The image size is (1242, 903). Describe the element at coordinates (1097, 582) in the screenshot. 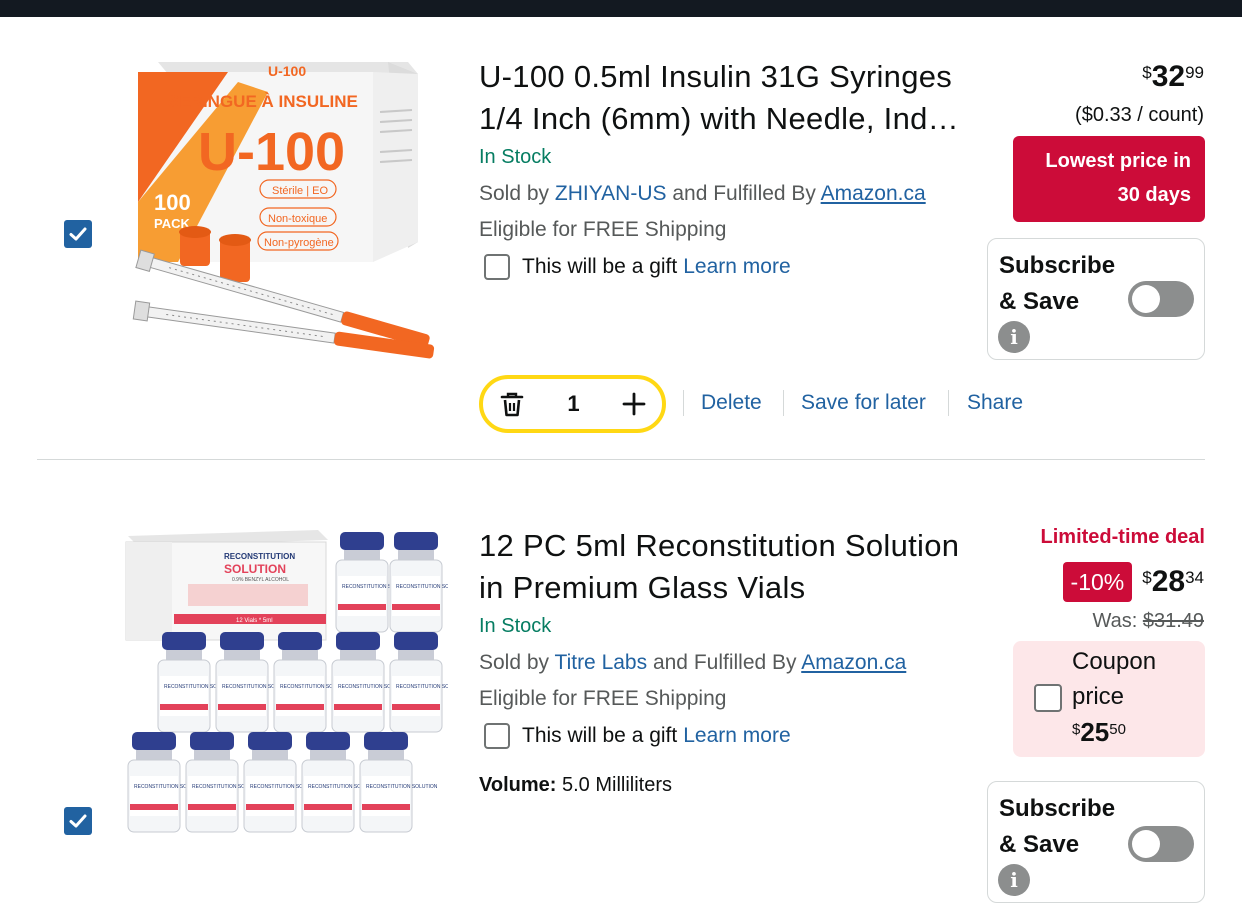

I see `discount-badge: -10%` at that location.